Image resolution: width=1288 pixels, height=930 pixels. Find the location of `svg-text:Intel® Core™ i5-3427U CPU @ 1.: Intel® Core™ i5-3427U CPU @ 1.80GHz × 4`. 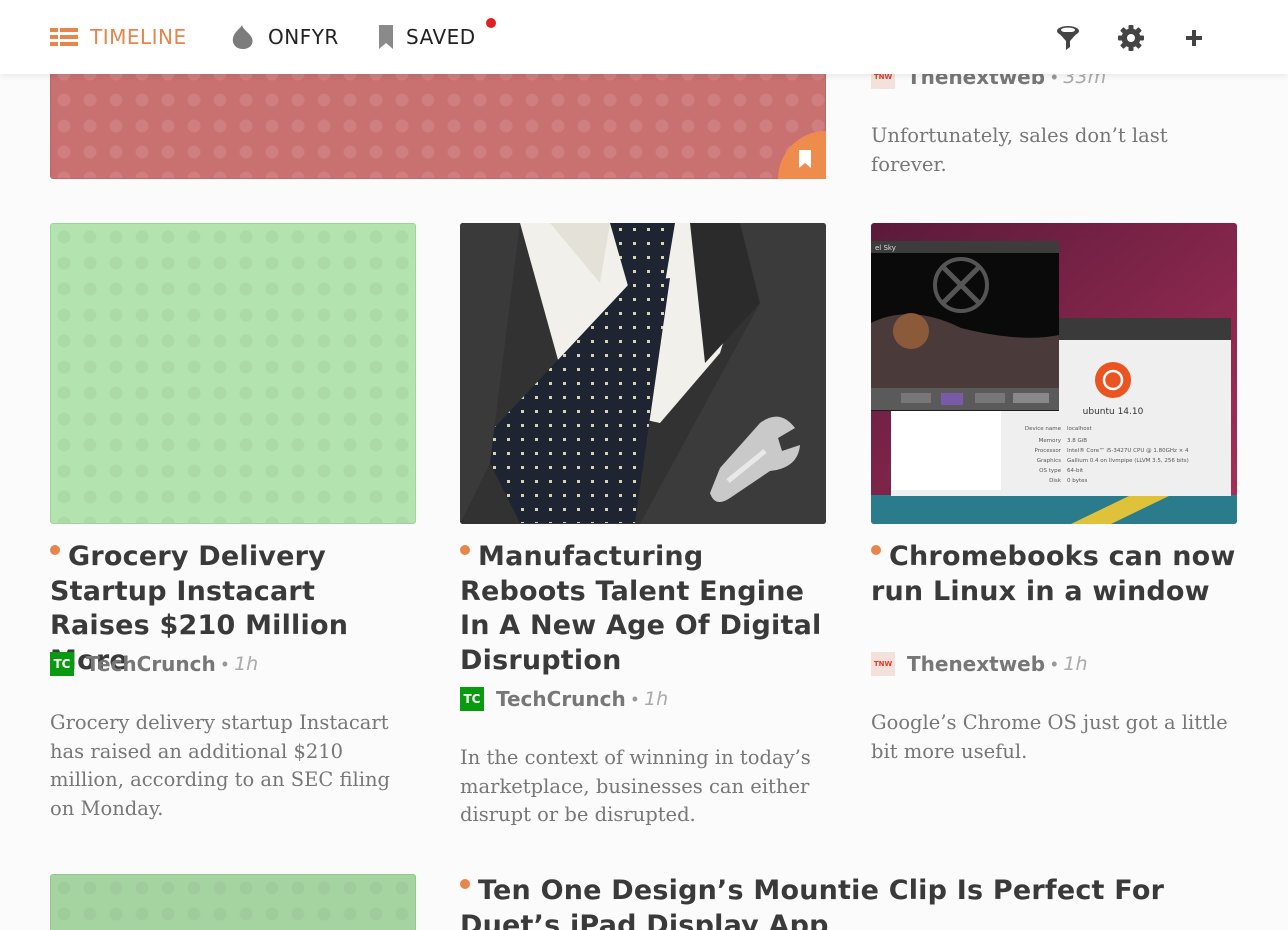

svg-text:Intel® Core™ i5-3427U CPU @ 1.: Intel® Core™ i5-3427U CPU @ 1.80GHz × 4 is located at coordinates (1128, 450).